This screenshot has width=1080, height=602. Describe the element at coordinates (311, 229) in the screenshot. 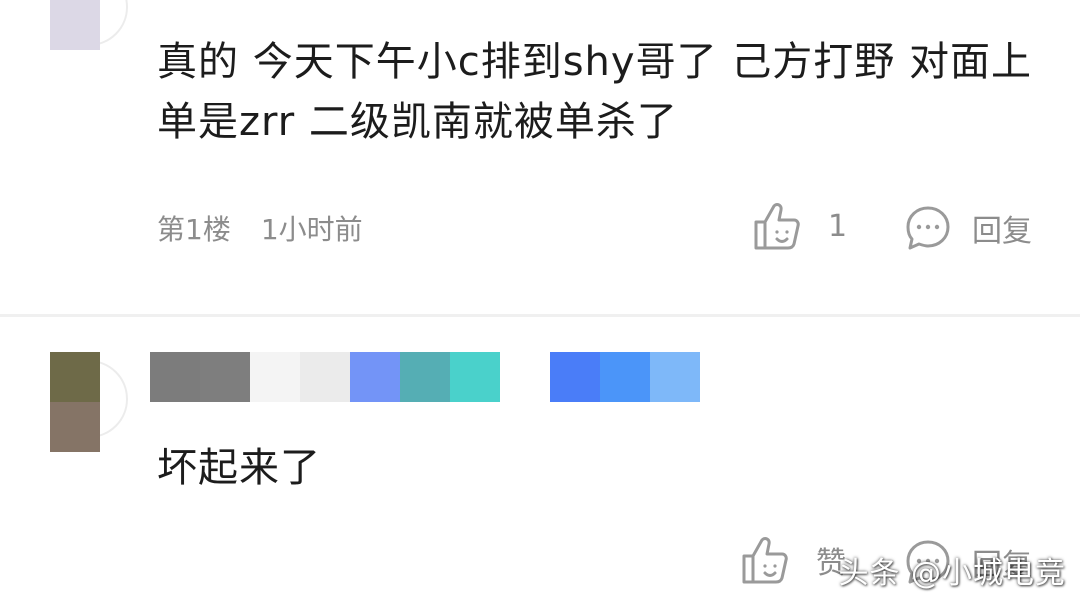

I see `timestamp: 1小时前` at that location.